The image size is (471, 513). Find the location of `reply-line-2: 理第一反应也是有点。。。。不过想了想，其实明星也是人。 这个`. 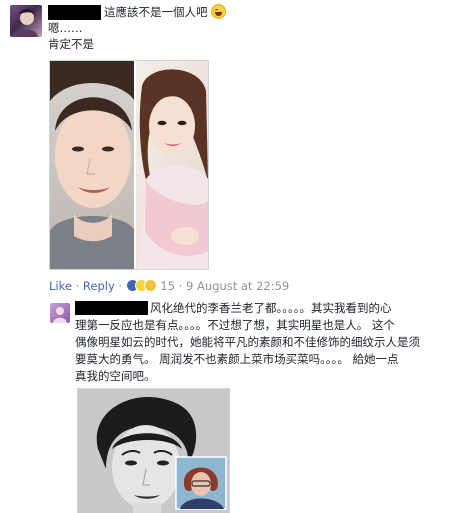

reply-line-2: 理第一反应也是有点。。。。不过想了想，其实明星也是人。 这个 is located at coordinates (235, 325).